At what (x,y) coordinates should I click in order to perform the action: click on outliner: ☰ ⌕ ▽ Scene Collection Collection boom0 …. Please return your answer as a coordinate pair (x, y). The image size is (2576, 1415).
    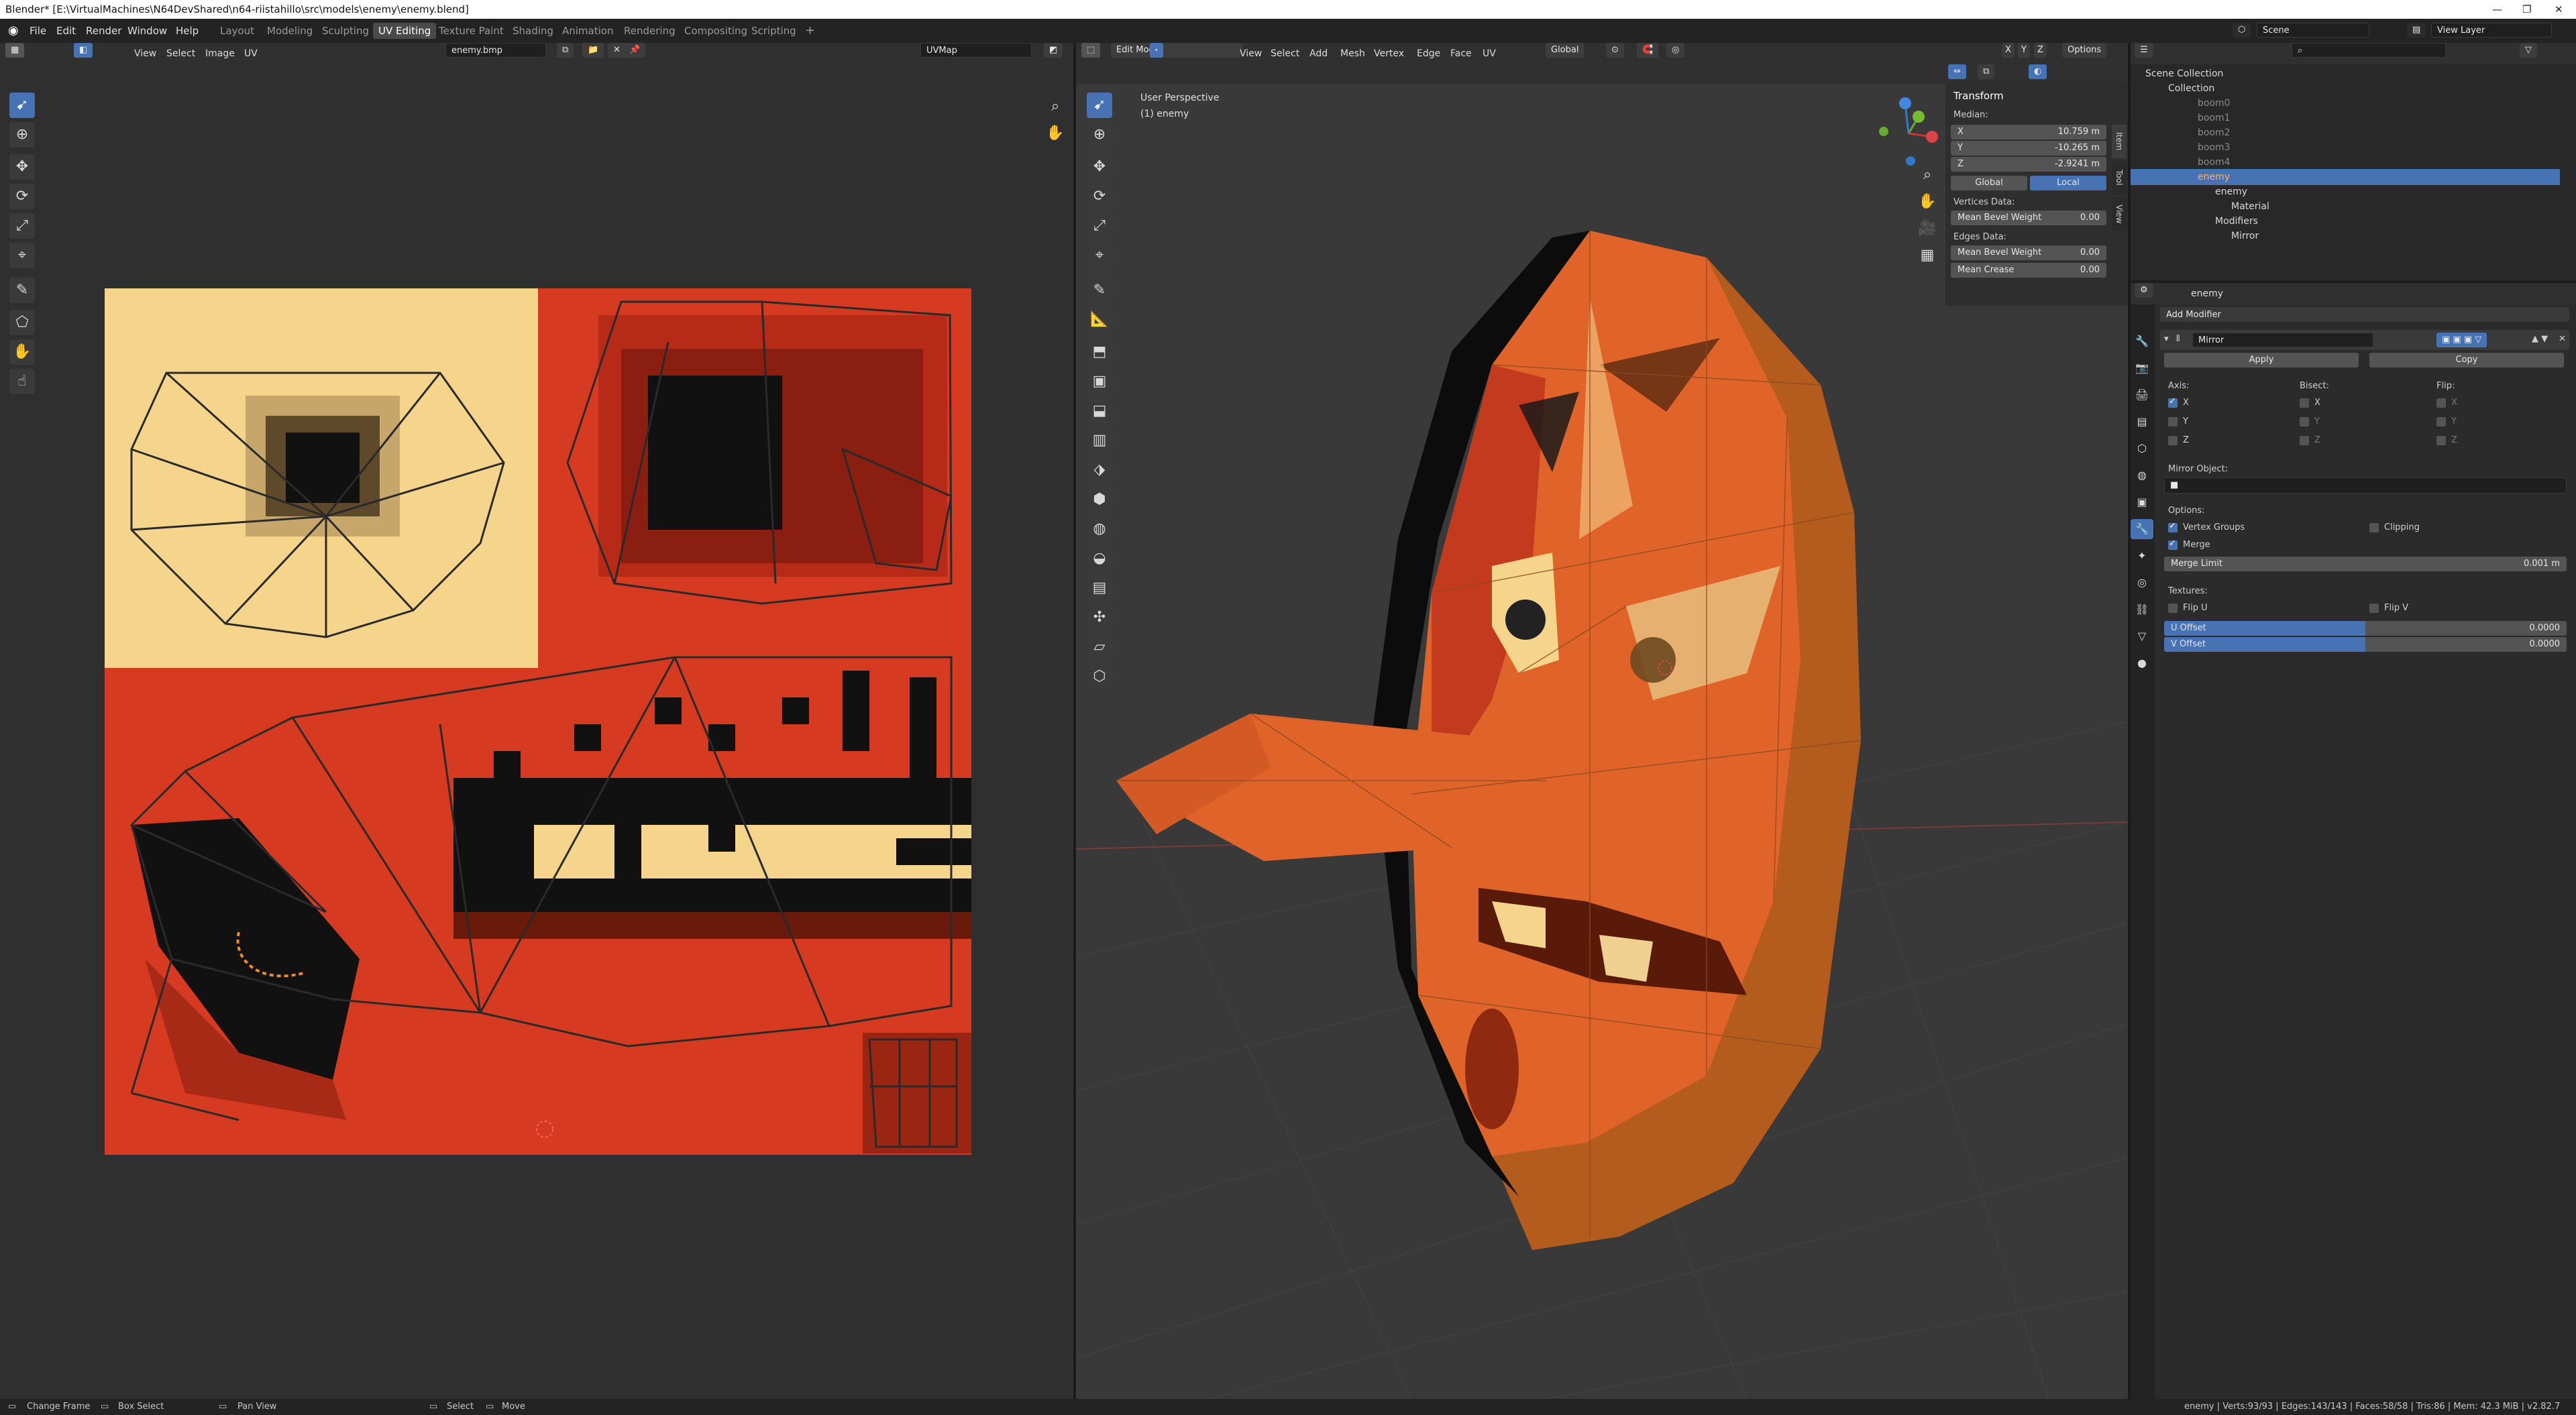
    Looking at the image, I should click on (2353, 161).